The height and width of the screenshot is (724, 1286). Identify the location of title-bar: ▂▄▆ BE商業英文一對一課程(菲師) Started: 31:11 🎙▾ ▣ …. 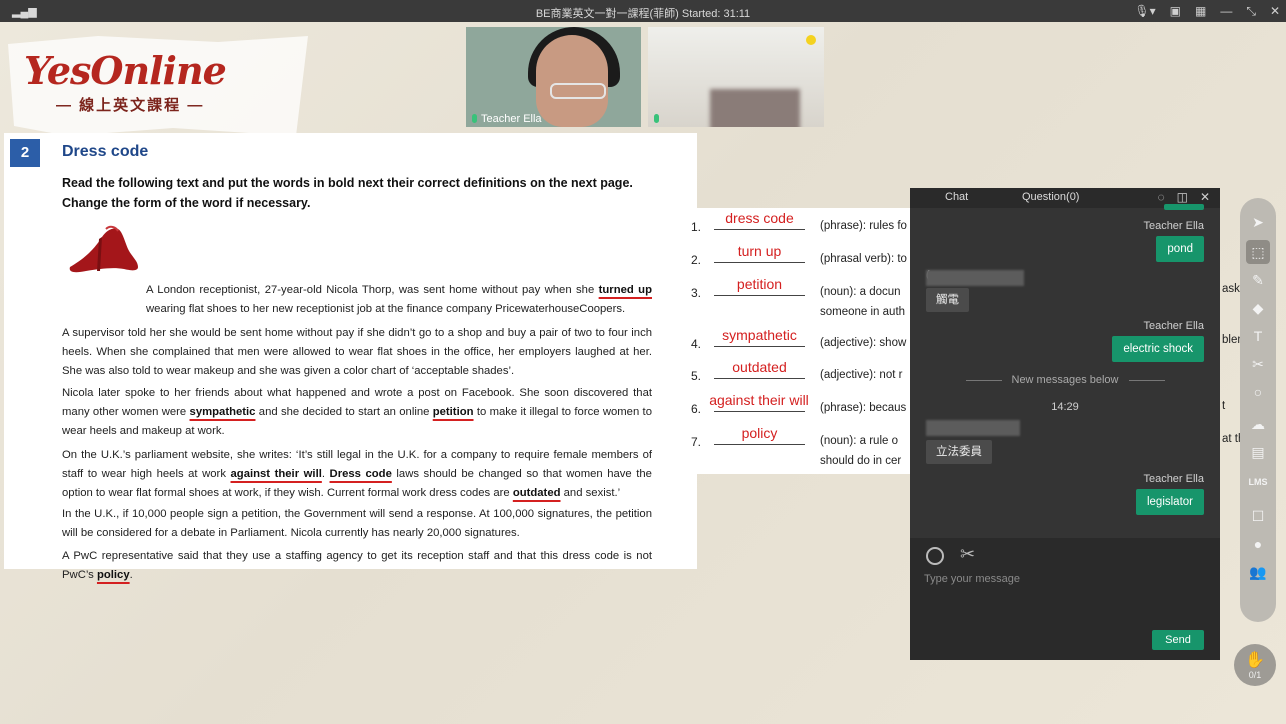
(643, 11).